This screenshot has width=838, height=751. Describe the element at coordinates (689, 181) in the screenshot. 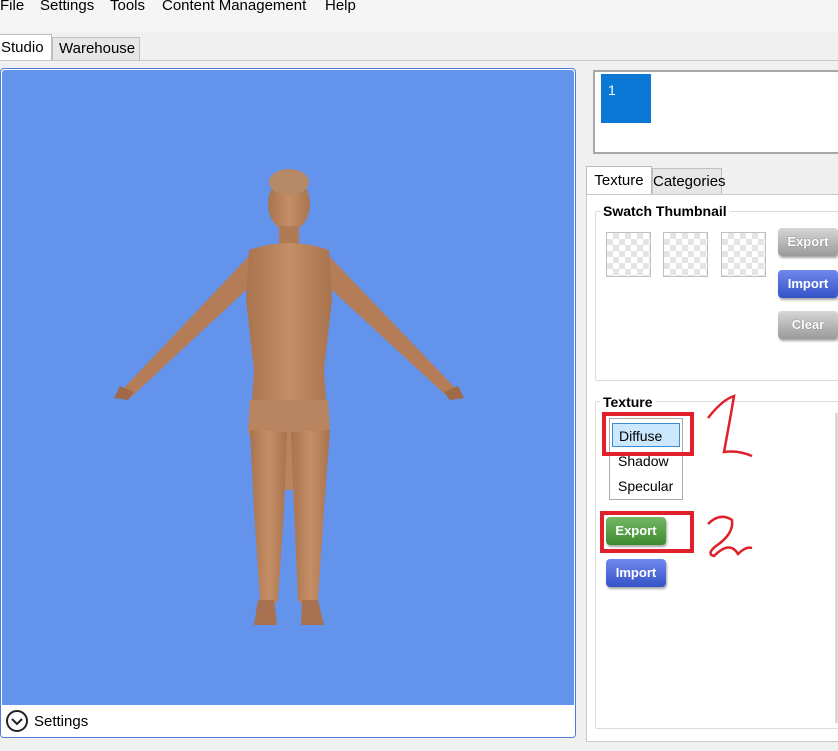

I see `tab-categories: Categories` at that location.